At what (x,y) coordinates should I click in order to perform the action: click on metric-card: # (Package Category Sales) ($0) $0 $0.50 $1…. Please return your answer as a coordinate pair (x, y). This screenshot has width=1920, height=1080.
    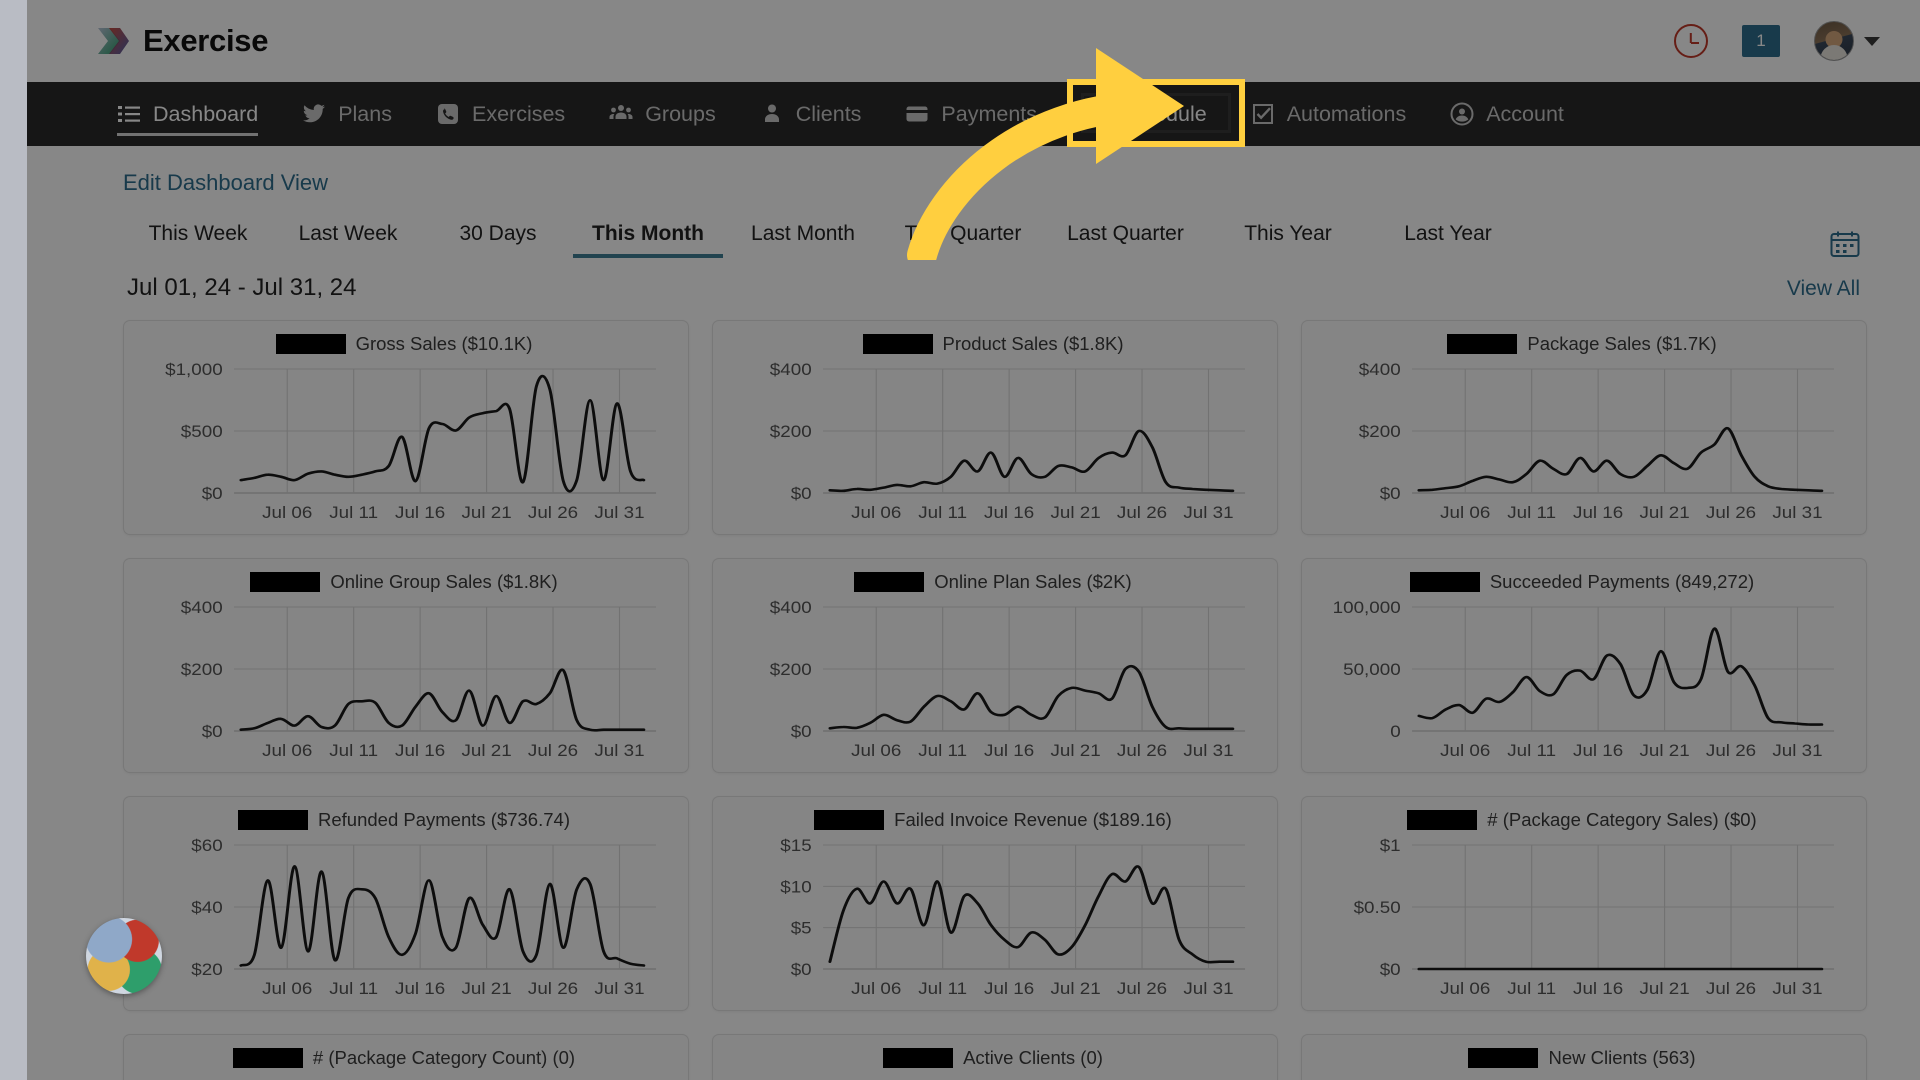
    Looking at the image, I should click on (1584, 903).